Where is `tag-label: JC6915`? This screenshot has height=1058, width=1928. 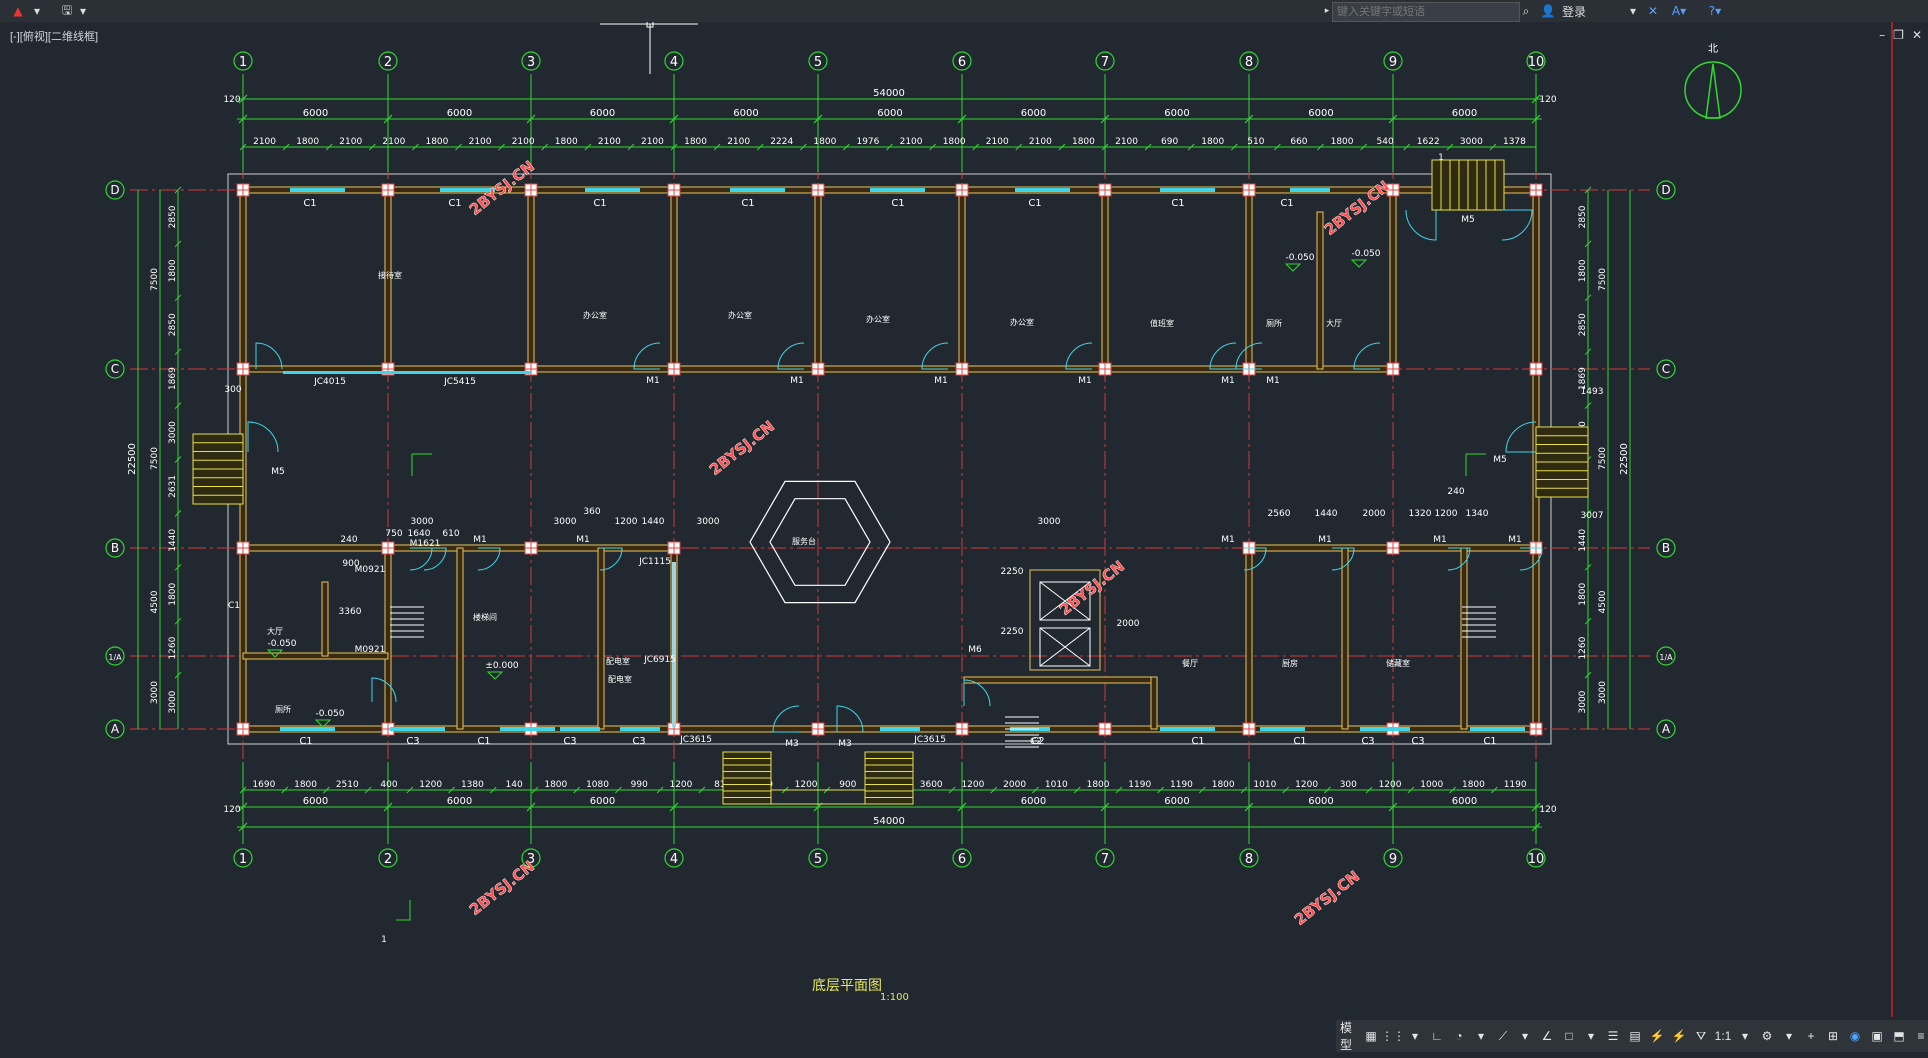 tag-label: JC6915 is located at coordinates (659, 660).